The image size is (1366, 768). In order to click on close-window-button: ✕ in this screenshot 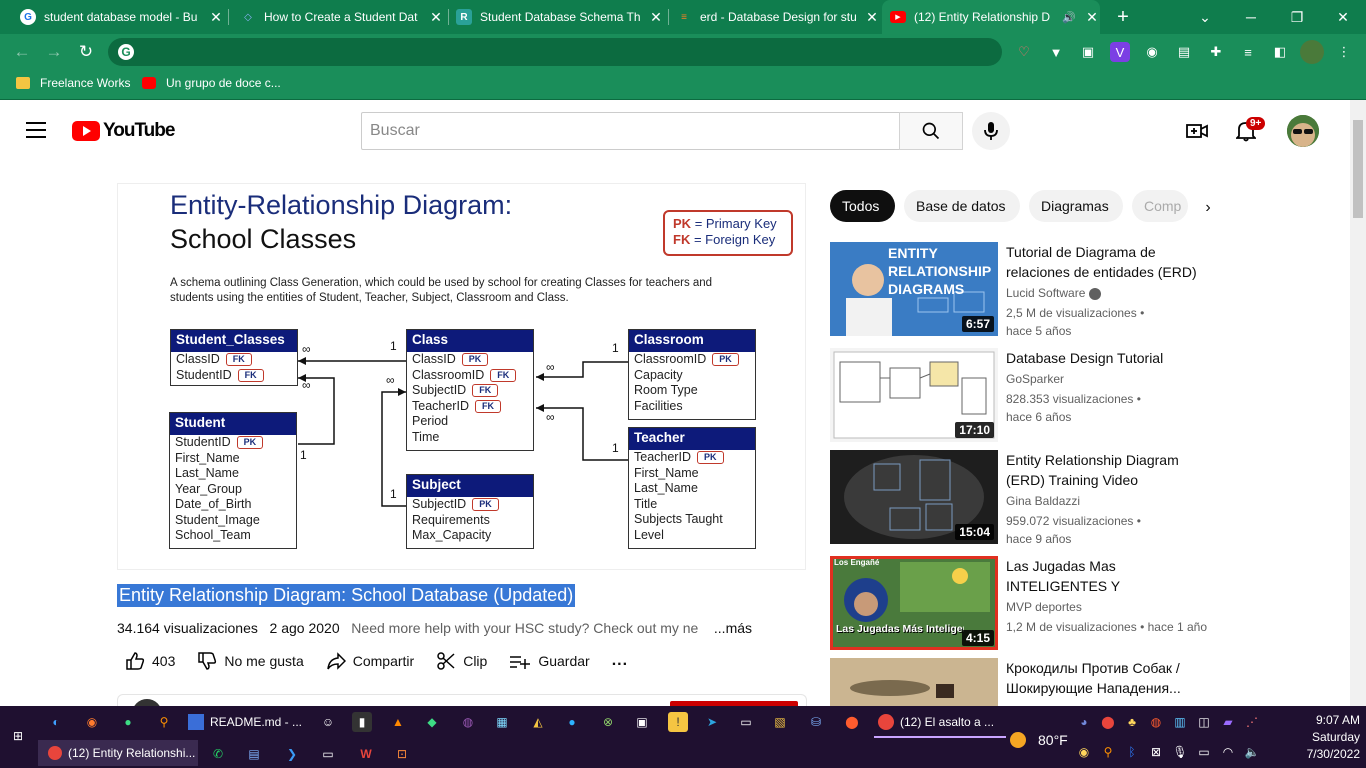, I will do `click(1343, 17)`.